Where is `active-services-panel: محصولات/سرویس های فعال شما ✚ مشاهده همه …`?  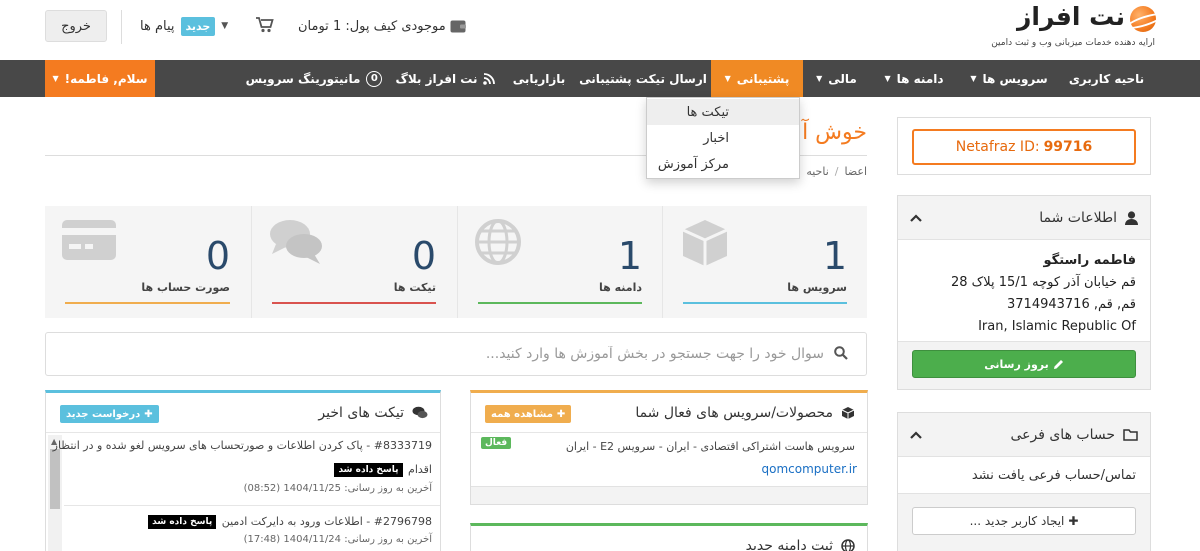
active-services-panel: محصولات/سرویس های فعال شما ✚ مشاهده همه … is located at coordinates (669, 447).